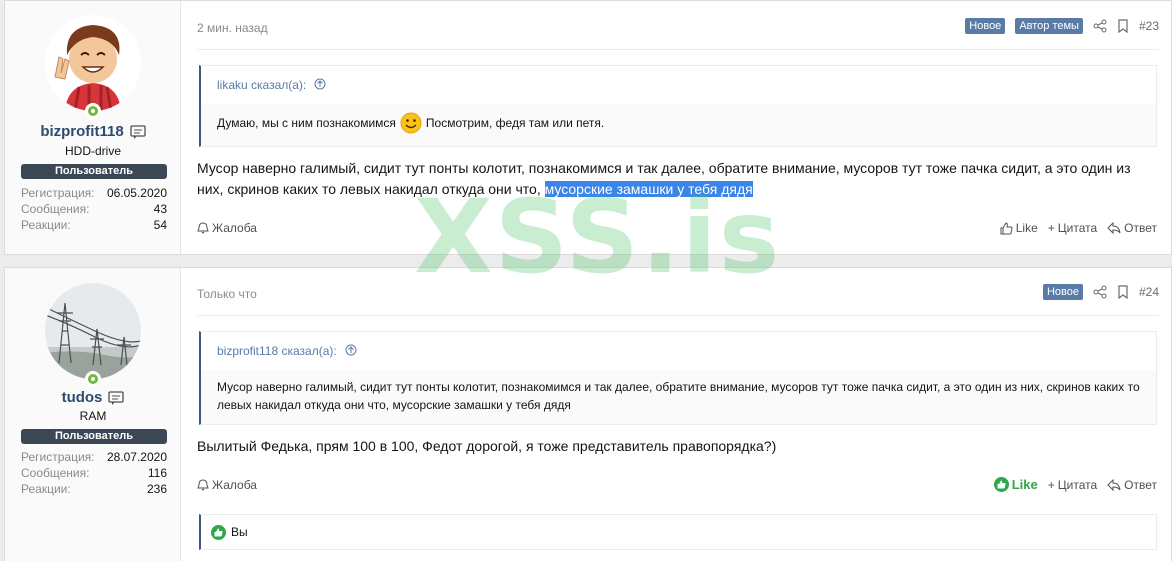 This screenshot has width=1172, height=561. I want to click on quote-text: Посмотрим, федя там или петя., so click(515, 123).